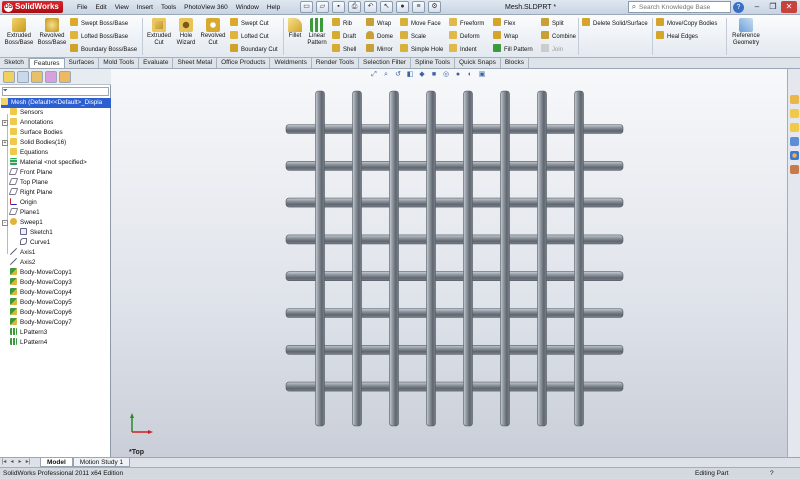  Describe the element at coordinates (103, 49) in the screenshot. I see `boundary-boss-button: Boundary Boss/Base` at that location.